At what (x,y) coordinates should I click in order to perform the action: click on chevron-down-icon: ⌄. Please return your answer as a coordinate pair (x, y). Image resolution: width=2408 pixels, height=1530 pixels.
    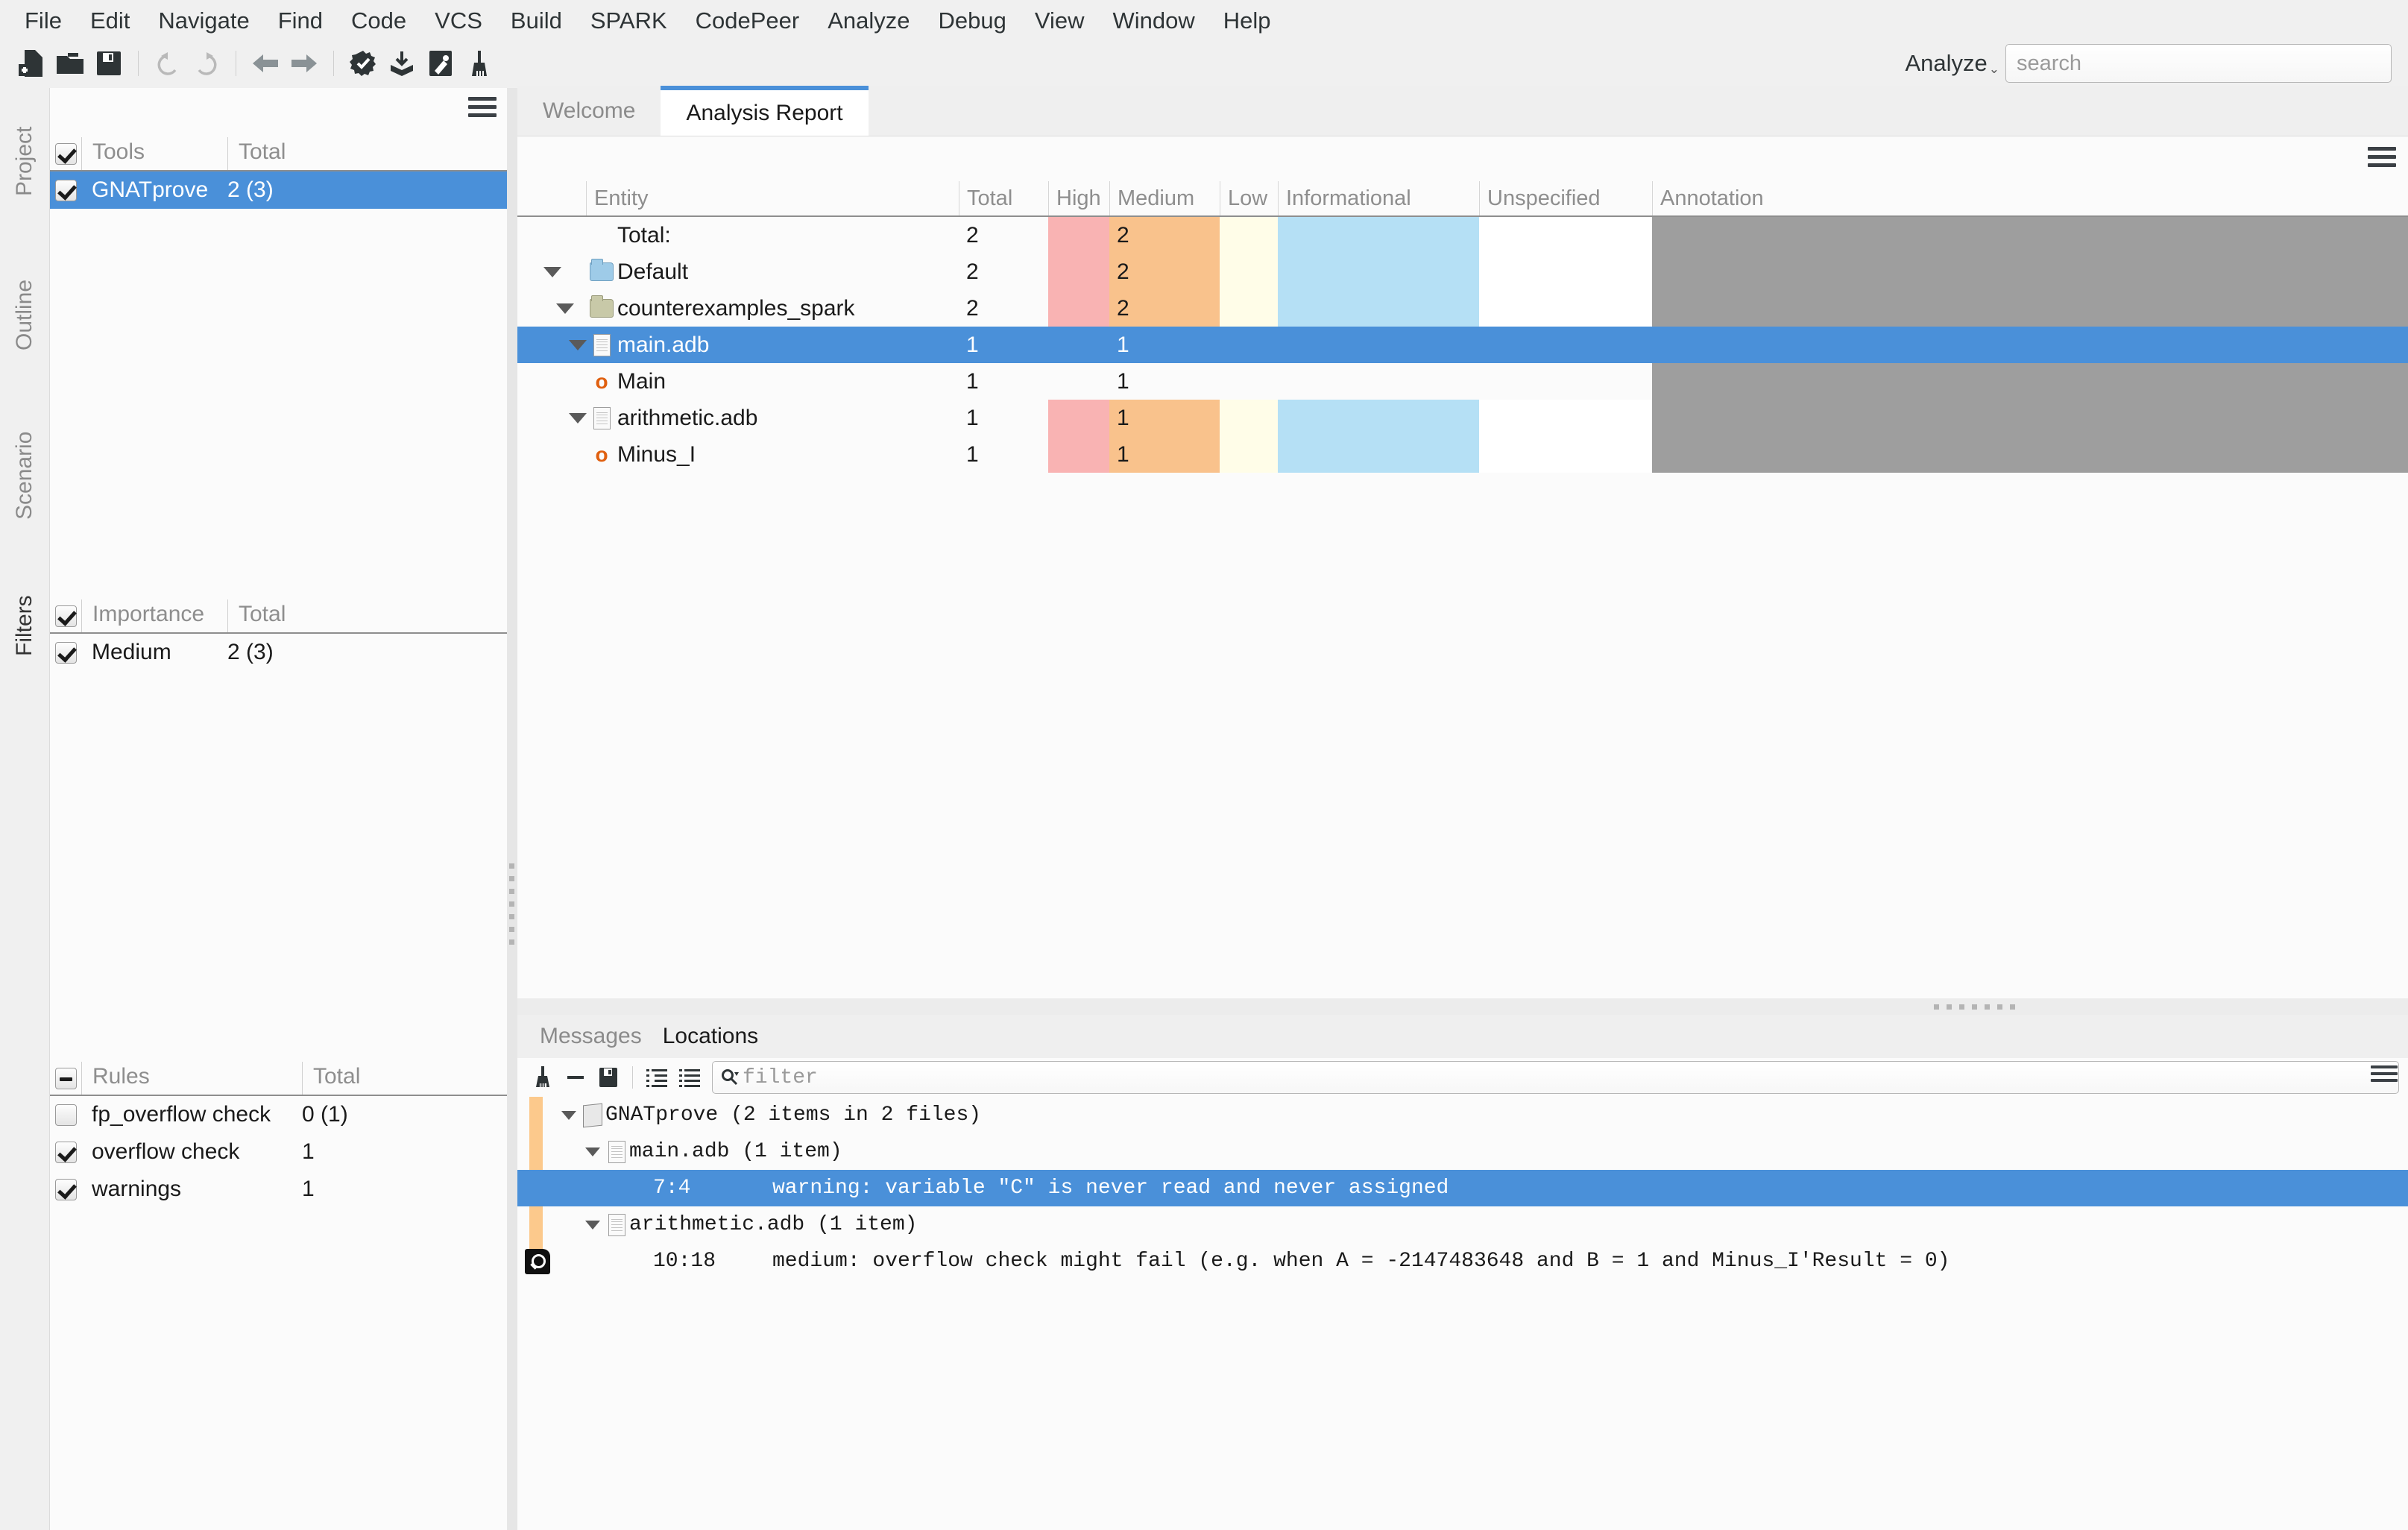
    Looking at the image, I should click on (1994, 69).